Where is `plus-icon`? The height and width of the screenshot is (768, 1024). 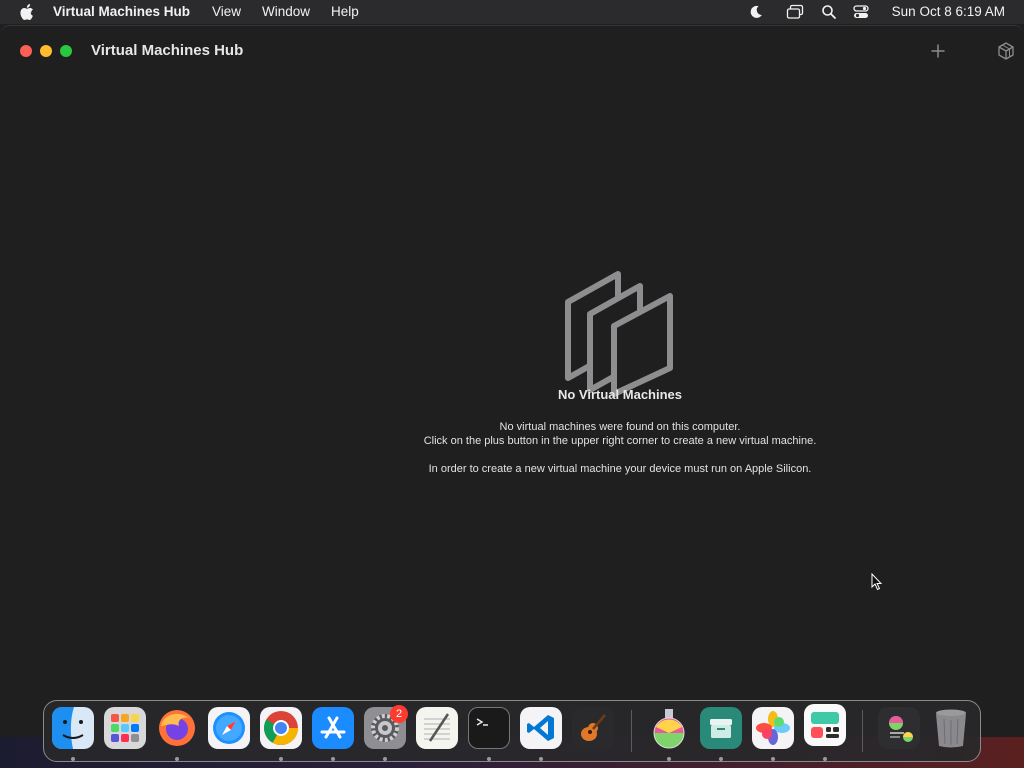 plus-icon is located at coordinates (938, 51).